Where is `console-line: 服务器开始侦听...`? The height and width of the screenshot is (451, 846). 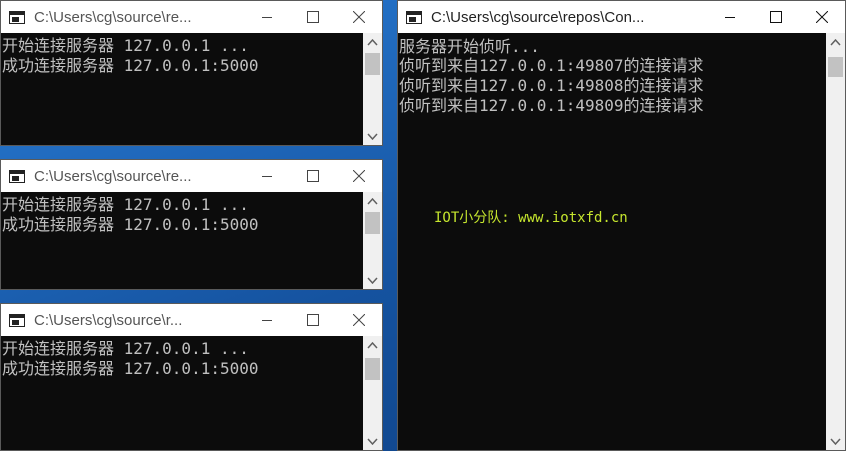 console-line: 服务器开始侦听... is located at coordinates (469, 46).